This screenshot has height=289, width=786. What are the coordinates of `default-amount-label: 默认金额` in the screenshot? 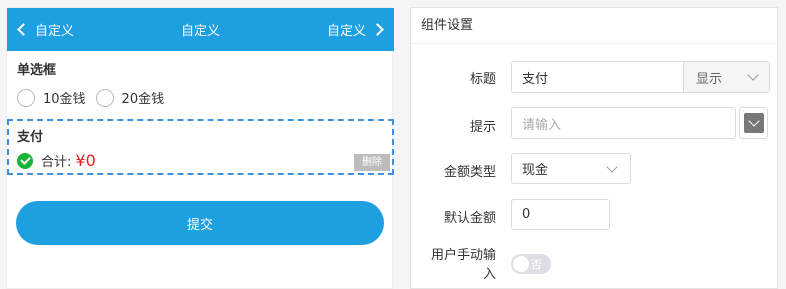 It's located at (469, 218).